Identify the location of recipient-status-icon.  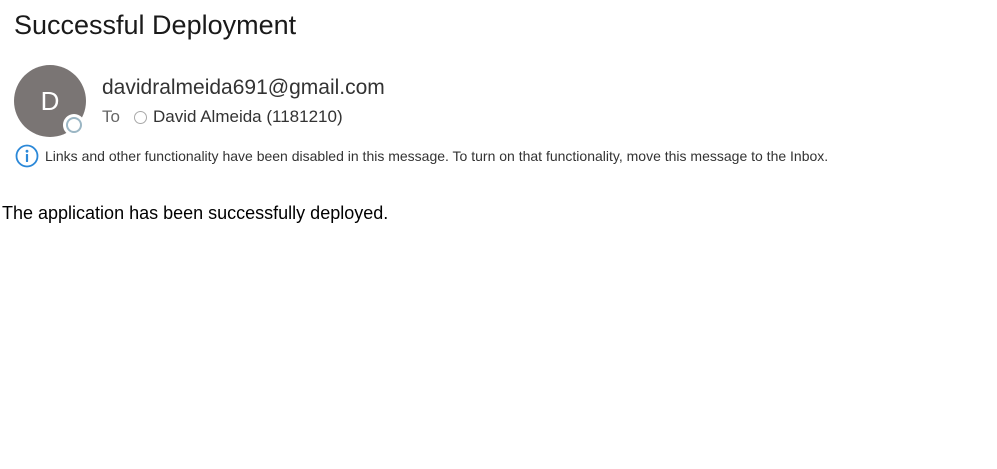
(140, 117).